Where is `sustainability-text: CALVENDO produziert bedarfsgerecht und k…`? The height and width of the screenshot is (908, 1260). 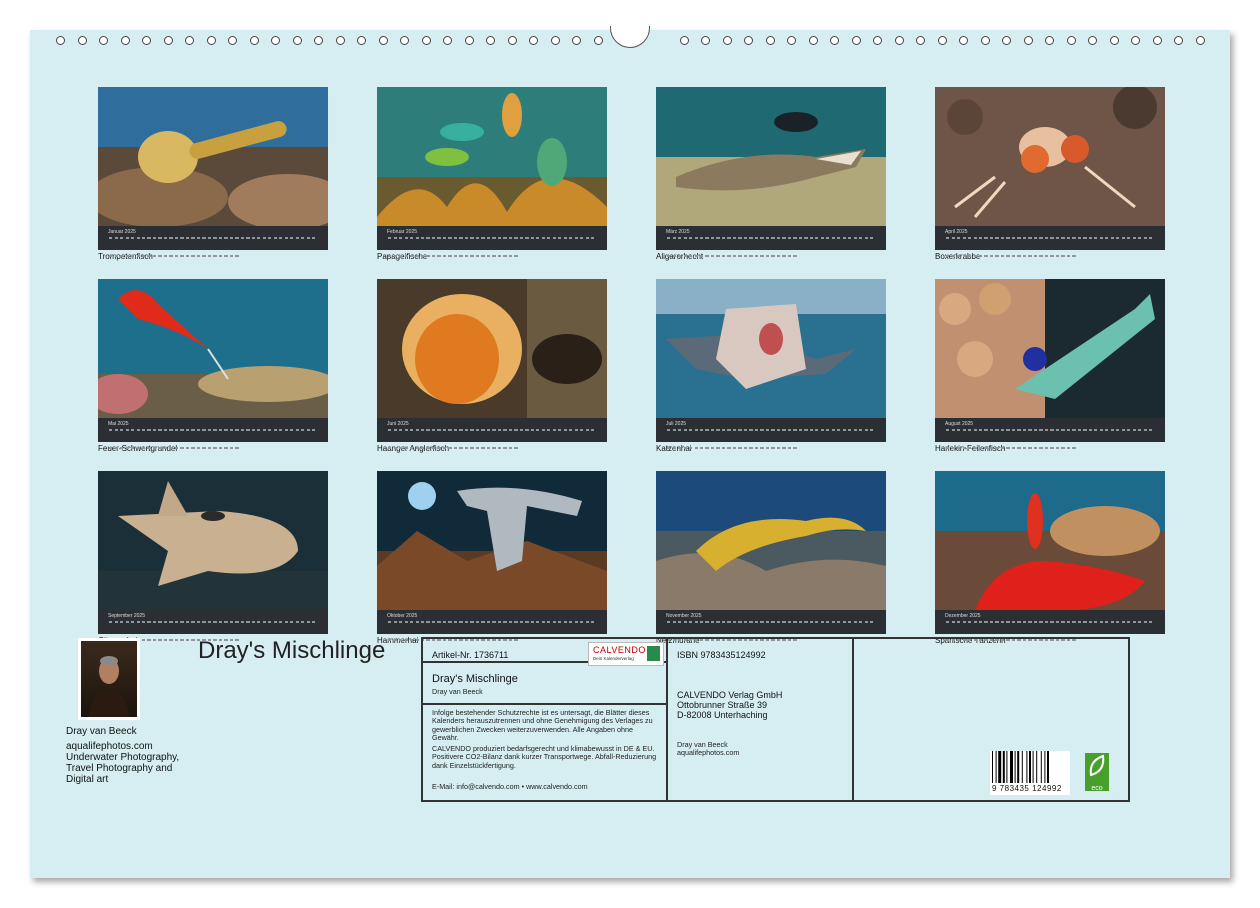
sustainability-text: CALVENDO produziert bedarfsgerecht und k… is located at coordinates (544, 757).